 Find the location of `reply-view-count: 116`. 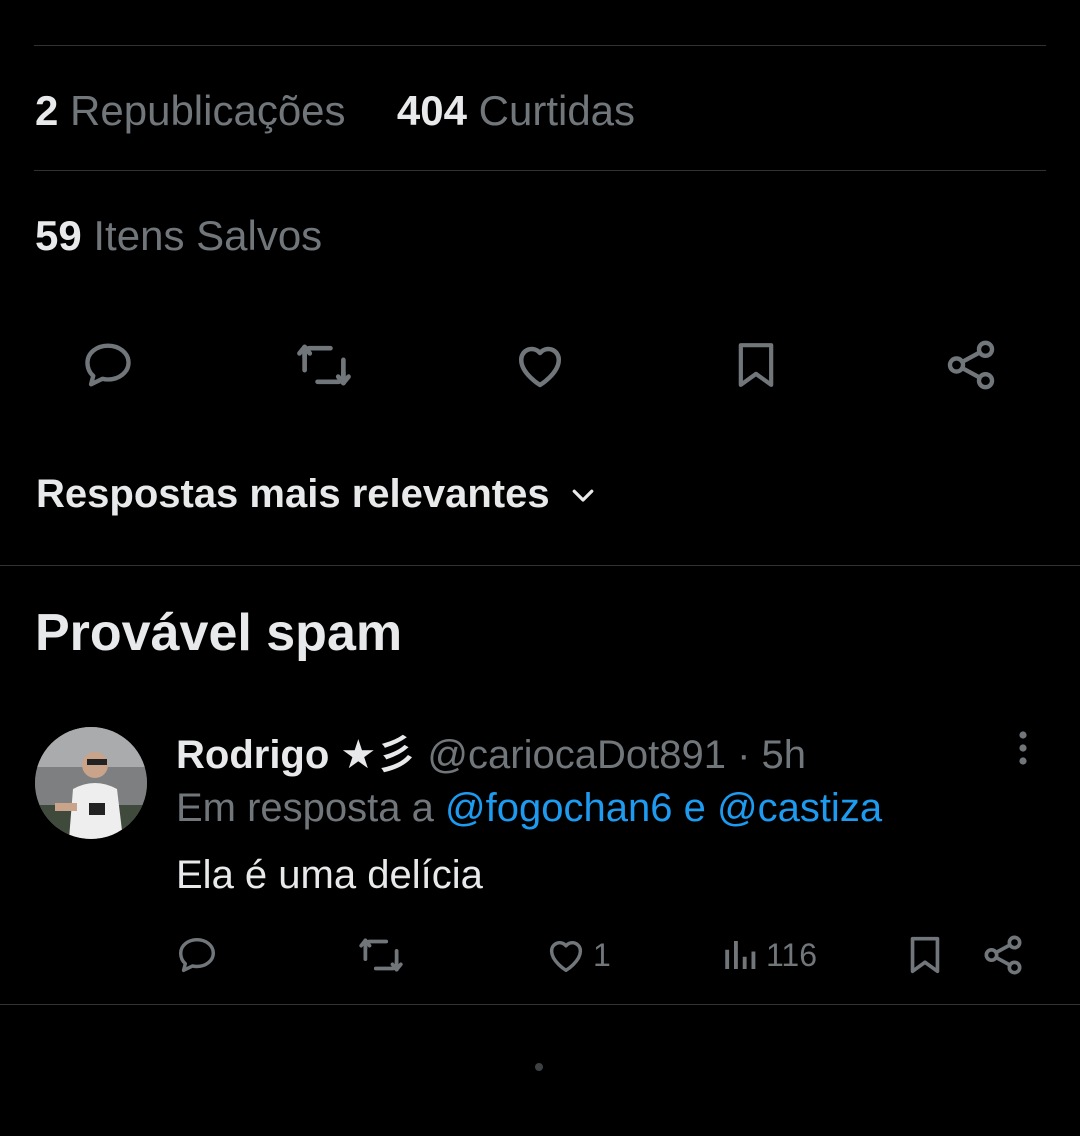

reply-view-count: 116 is located at coordinates (792, 954).